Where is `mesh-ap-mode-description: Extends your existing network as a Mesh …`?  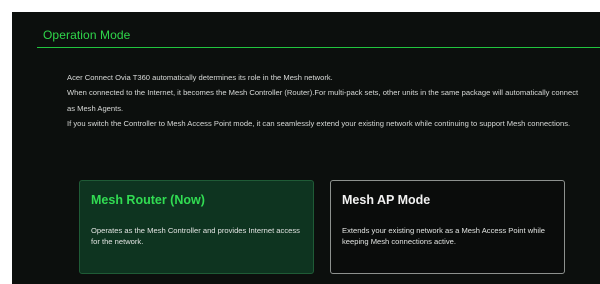
mesh-ap-mode-description: Extends your existing network as a Mesh … is located at coordinates (444, 236).